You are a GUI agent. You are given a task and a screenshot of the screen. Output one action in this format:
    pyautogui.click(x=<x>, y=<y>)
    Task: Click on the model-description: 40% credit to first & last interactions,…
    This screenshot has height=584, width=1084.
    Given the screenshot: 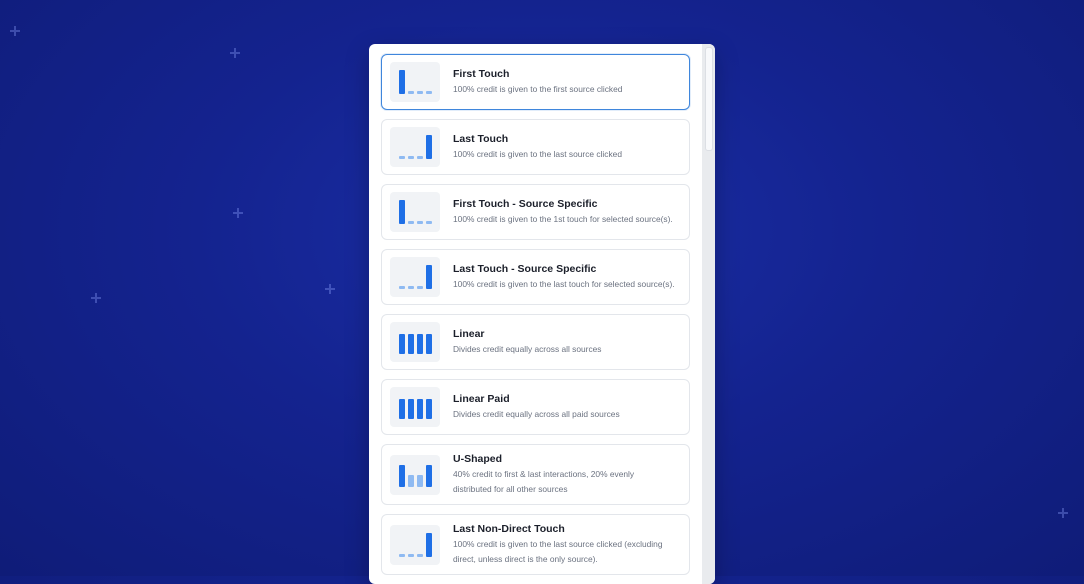 What is the action you would take?
    pyautogui.click(x=543, y=482)
    